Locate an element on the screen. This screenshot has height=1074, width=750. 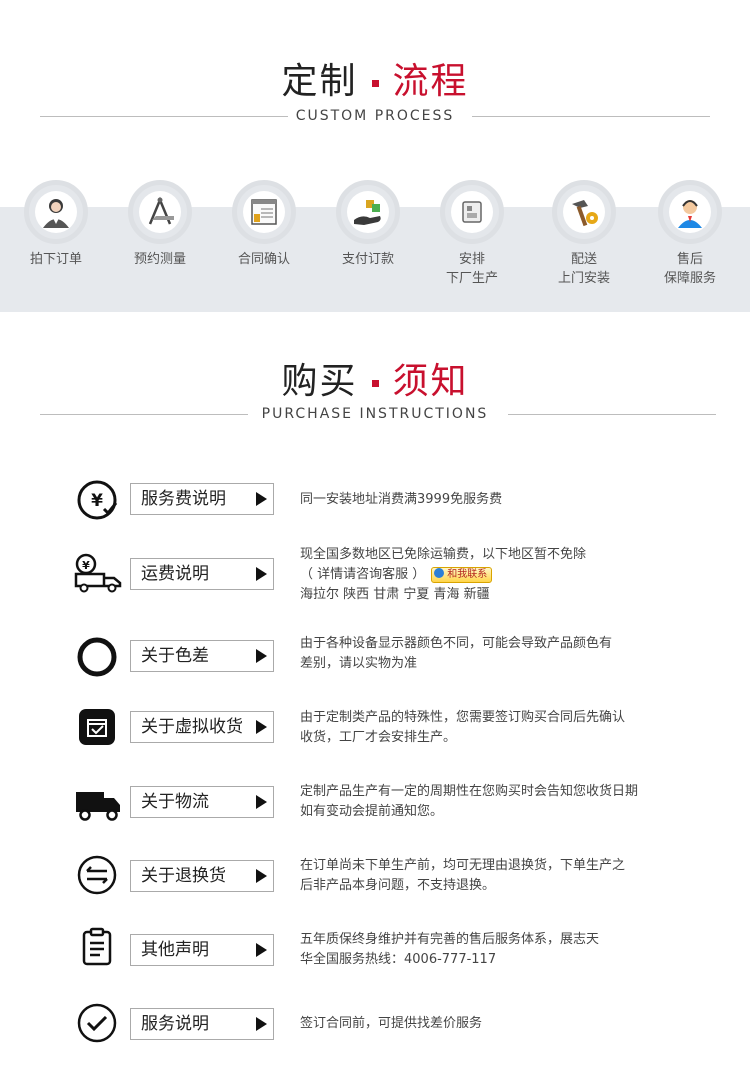
after-sales-agent-icon is located at coordinates (690, 214).